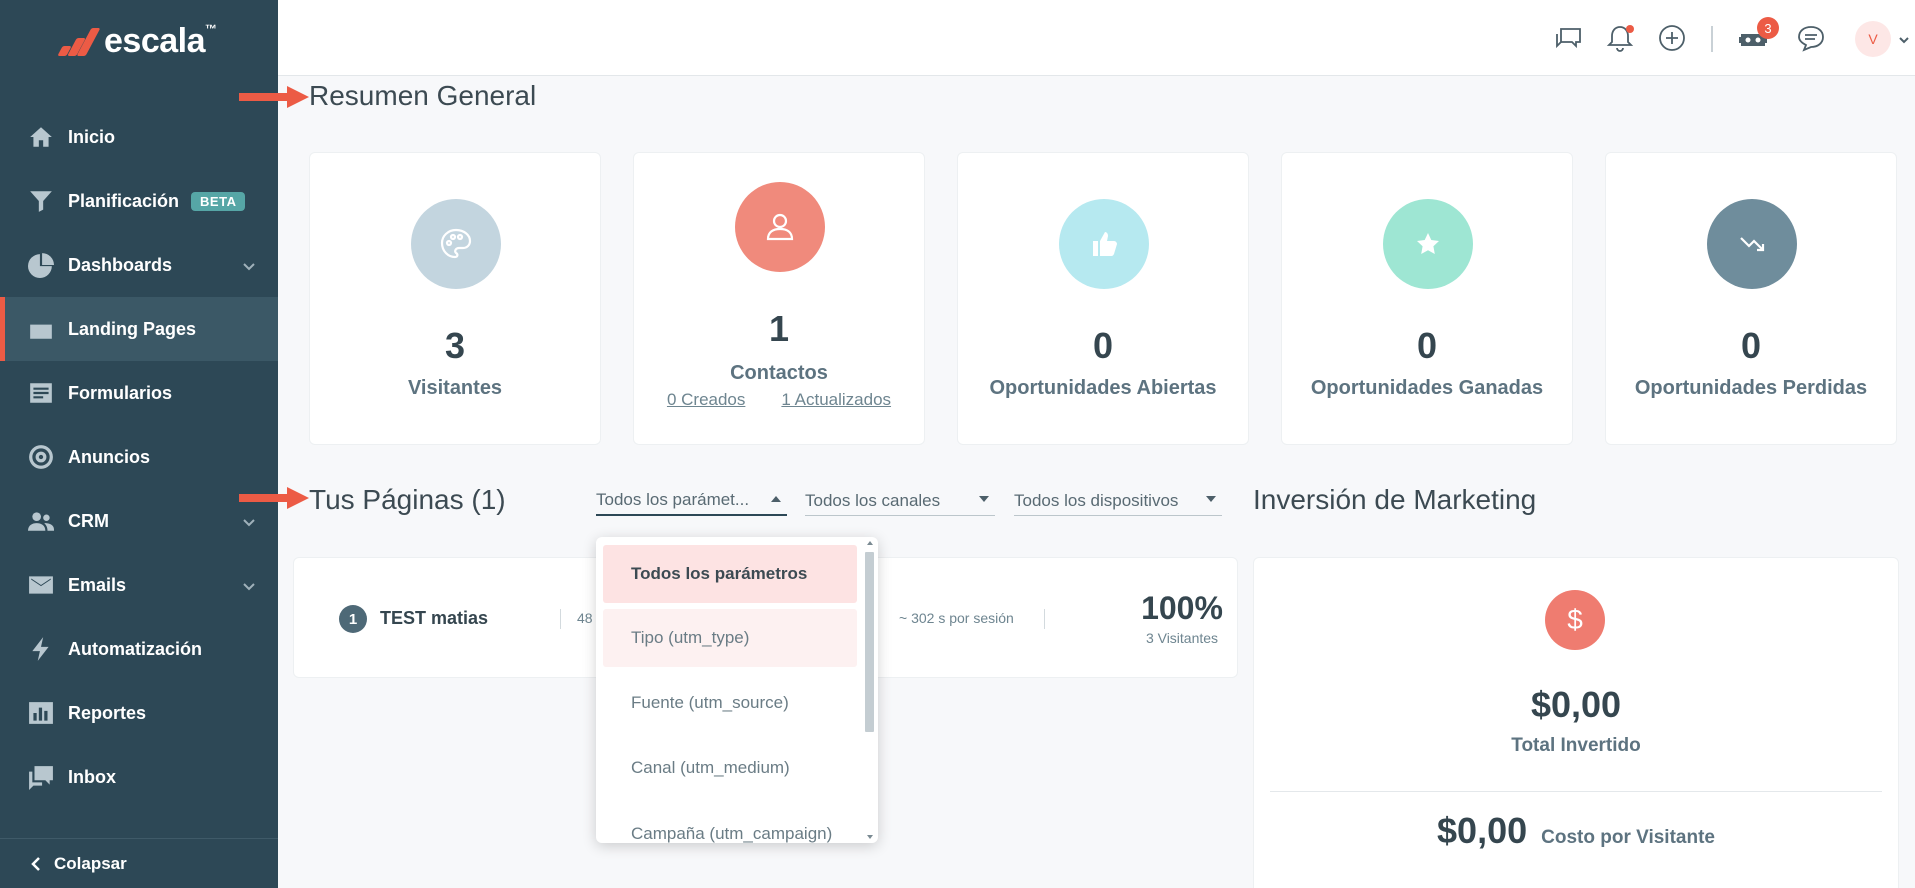 This screenshot has width=1915, height=888. I want to click on lightning-icon, so click(41, 649).